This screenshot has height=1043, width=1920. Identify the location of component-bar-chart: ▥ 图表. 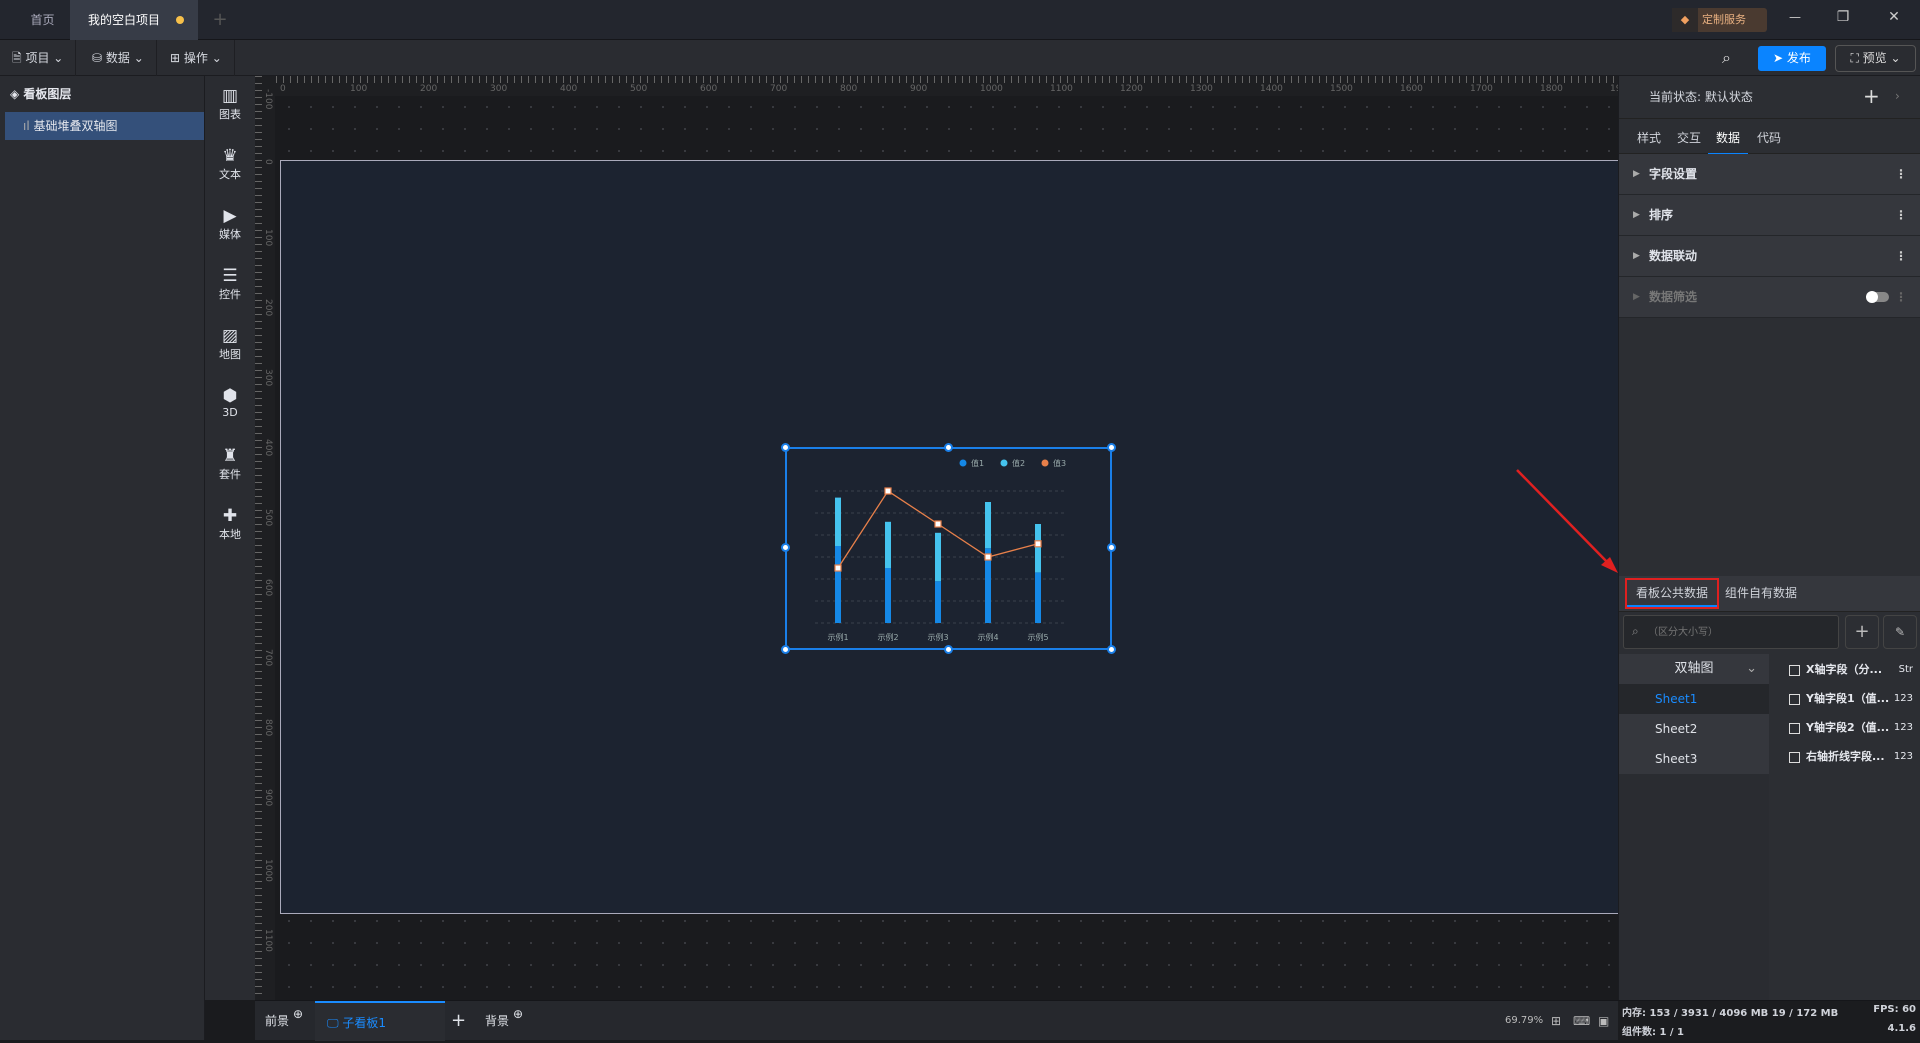
(230, 104).